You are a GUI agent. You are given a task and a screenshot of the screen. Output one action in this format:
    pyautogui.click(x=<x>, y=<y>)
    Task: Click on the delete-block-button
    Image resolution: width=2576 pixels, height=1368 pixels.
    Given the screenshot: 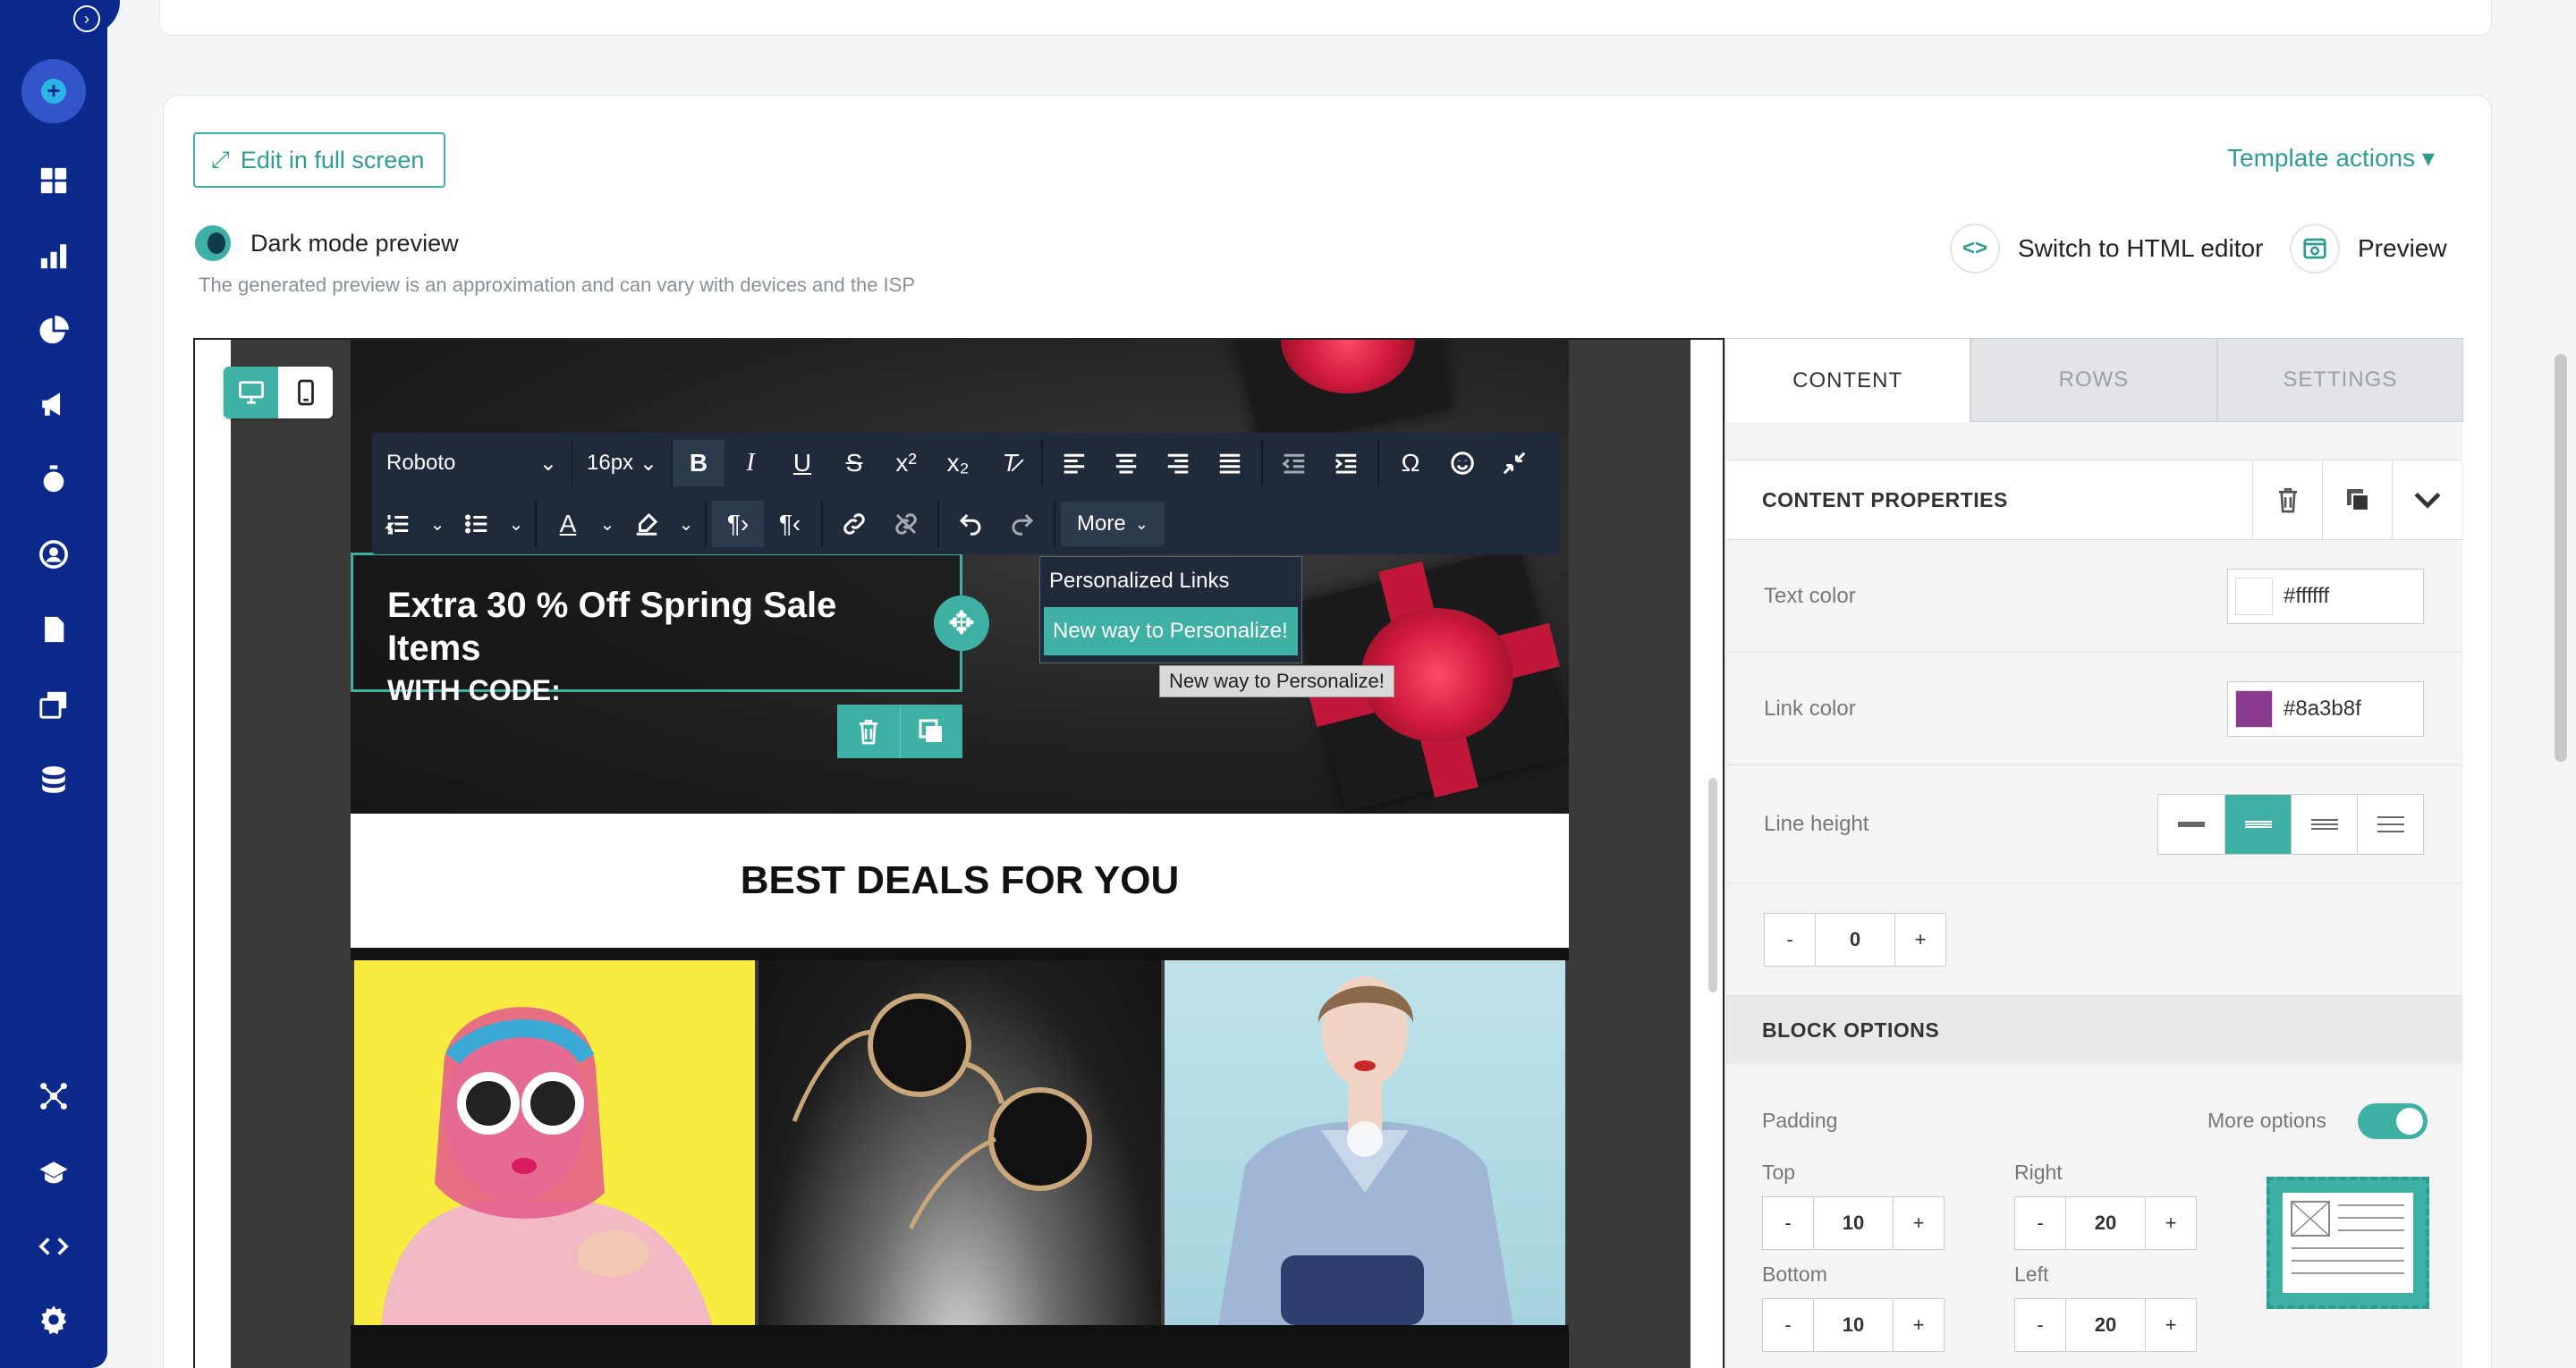 What is the action you would take?
    pyautogui.click(x=868, y=731)
    